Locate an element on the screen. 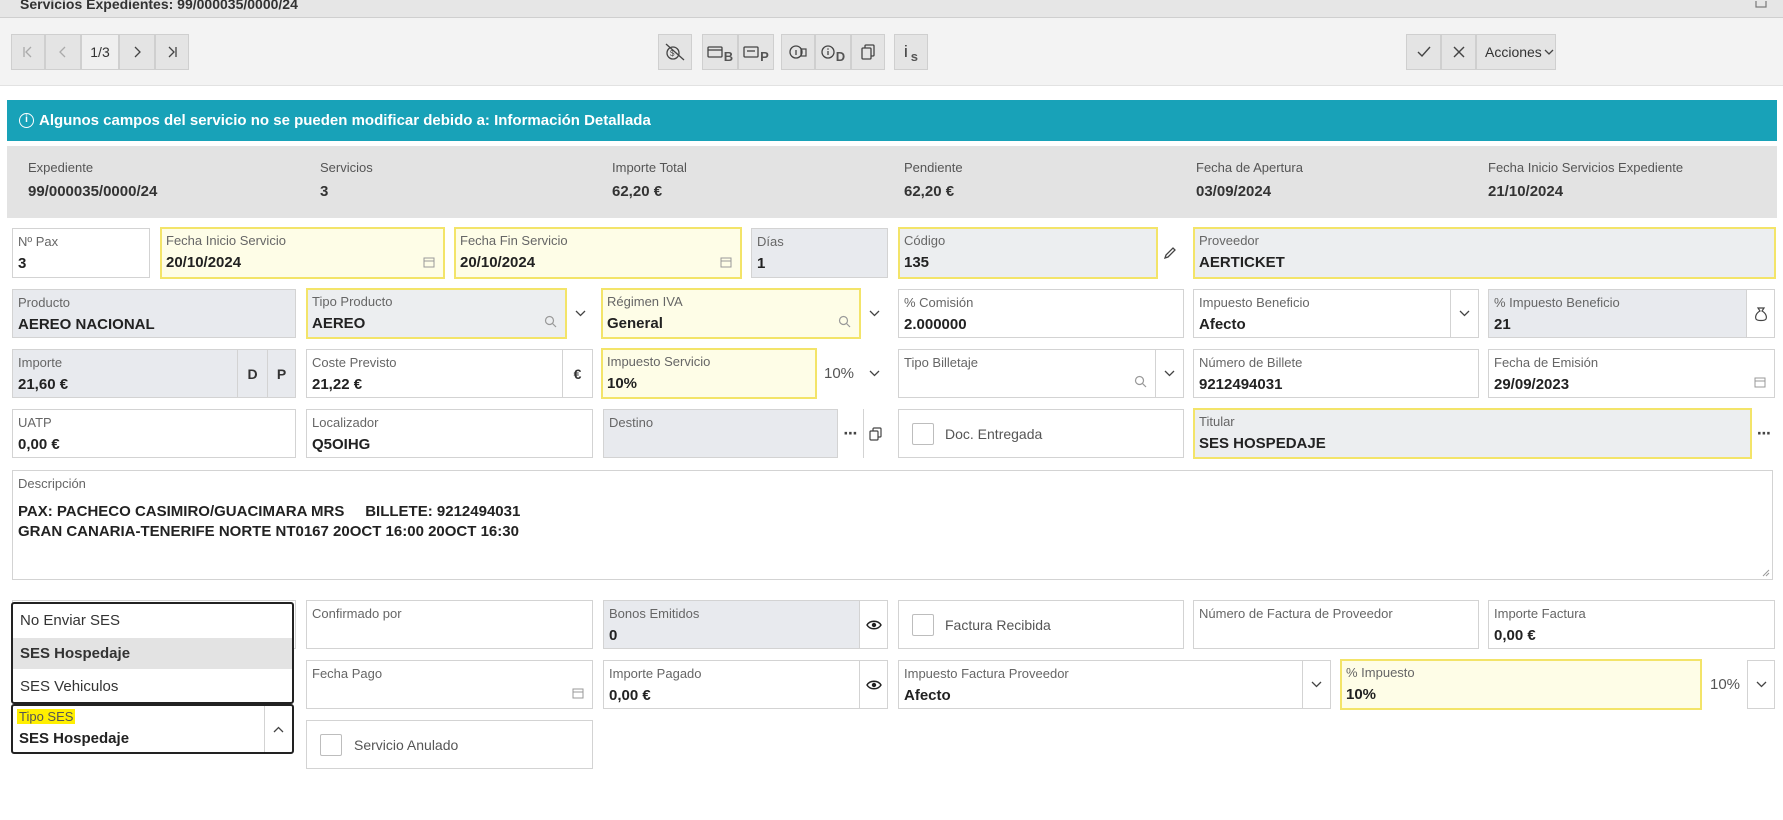 Image resolution: width=1783 pixels, height=820 pixels. producto-value: AEREO NACIONAL is located at coordinates (86, 324).